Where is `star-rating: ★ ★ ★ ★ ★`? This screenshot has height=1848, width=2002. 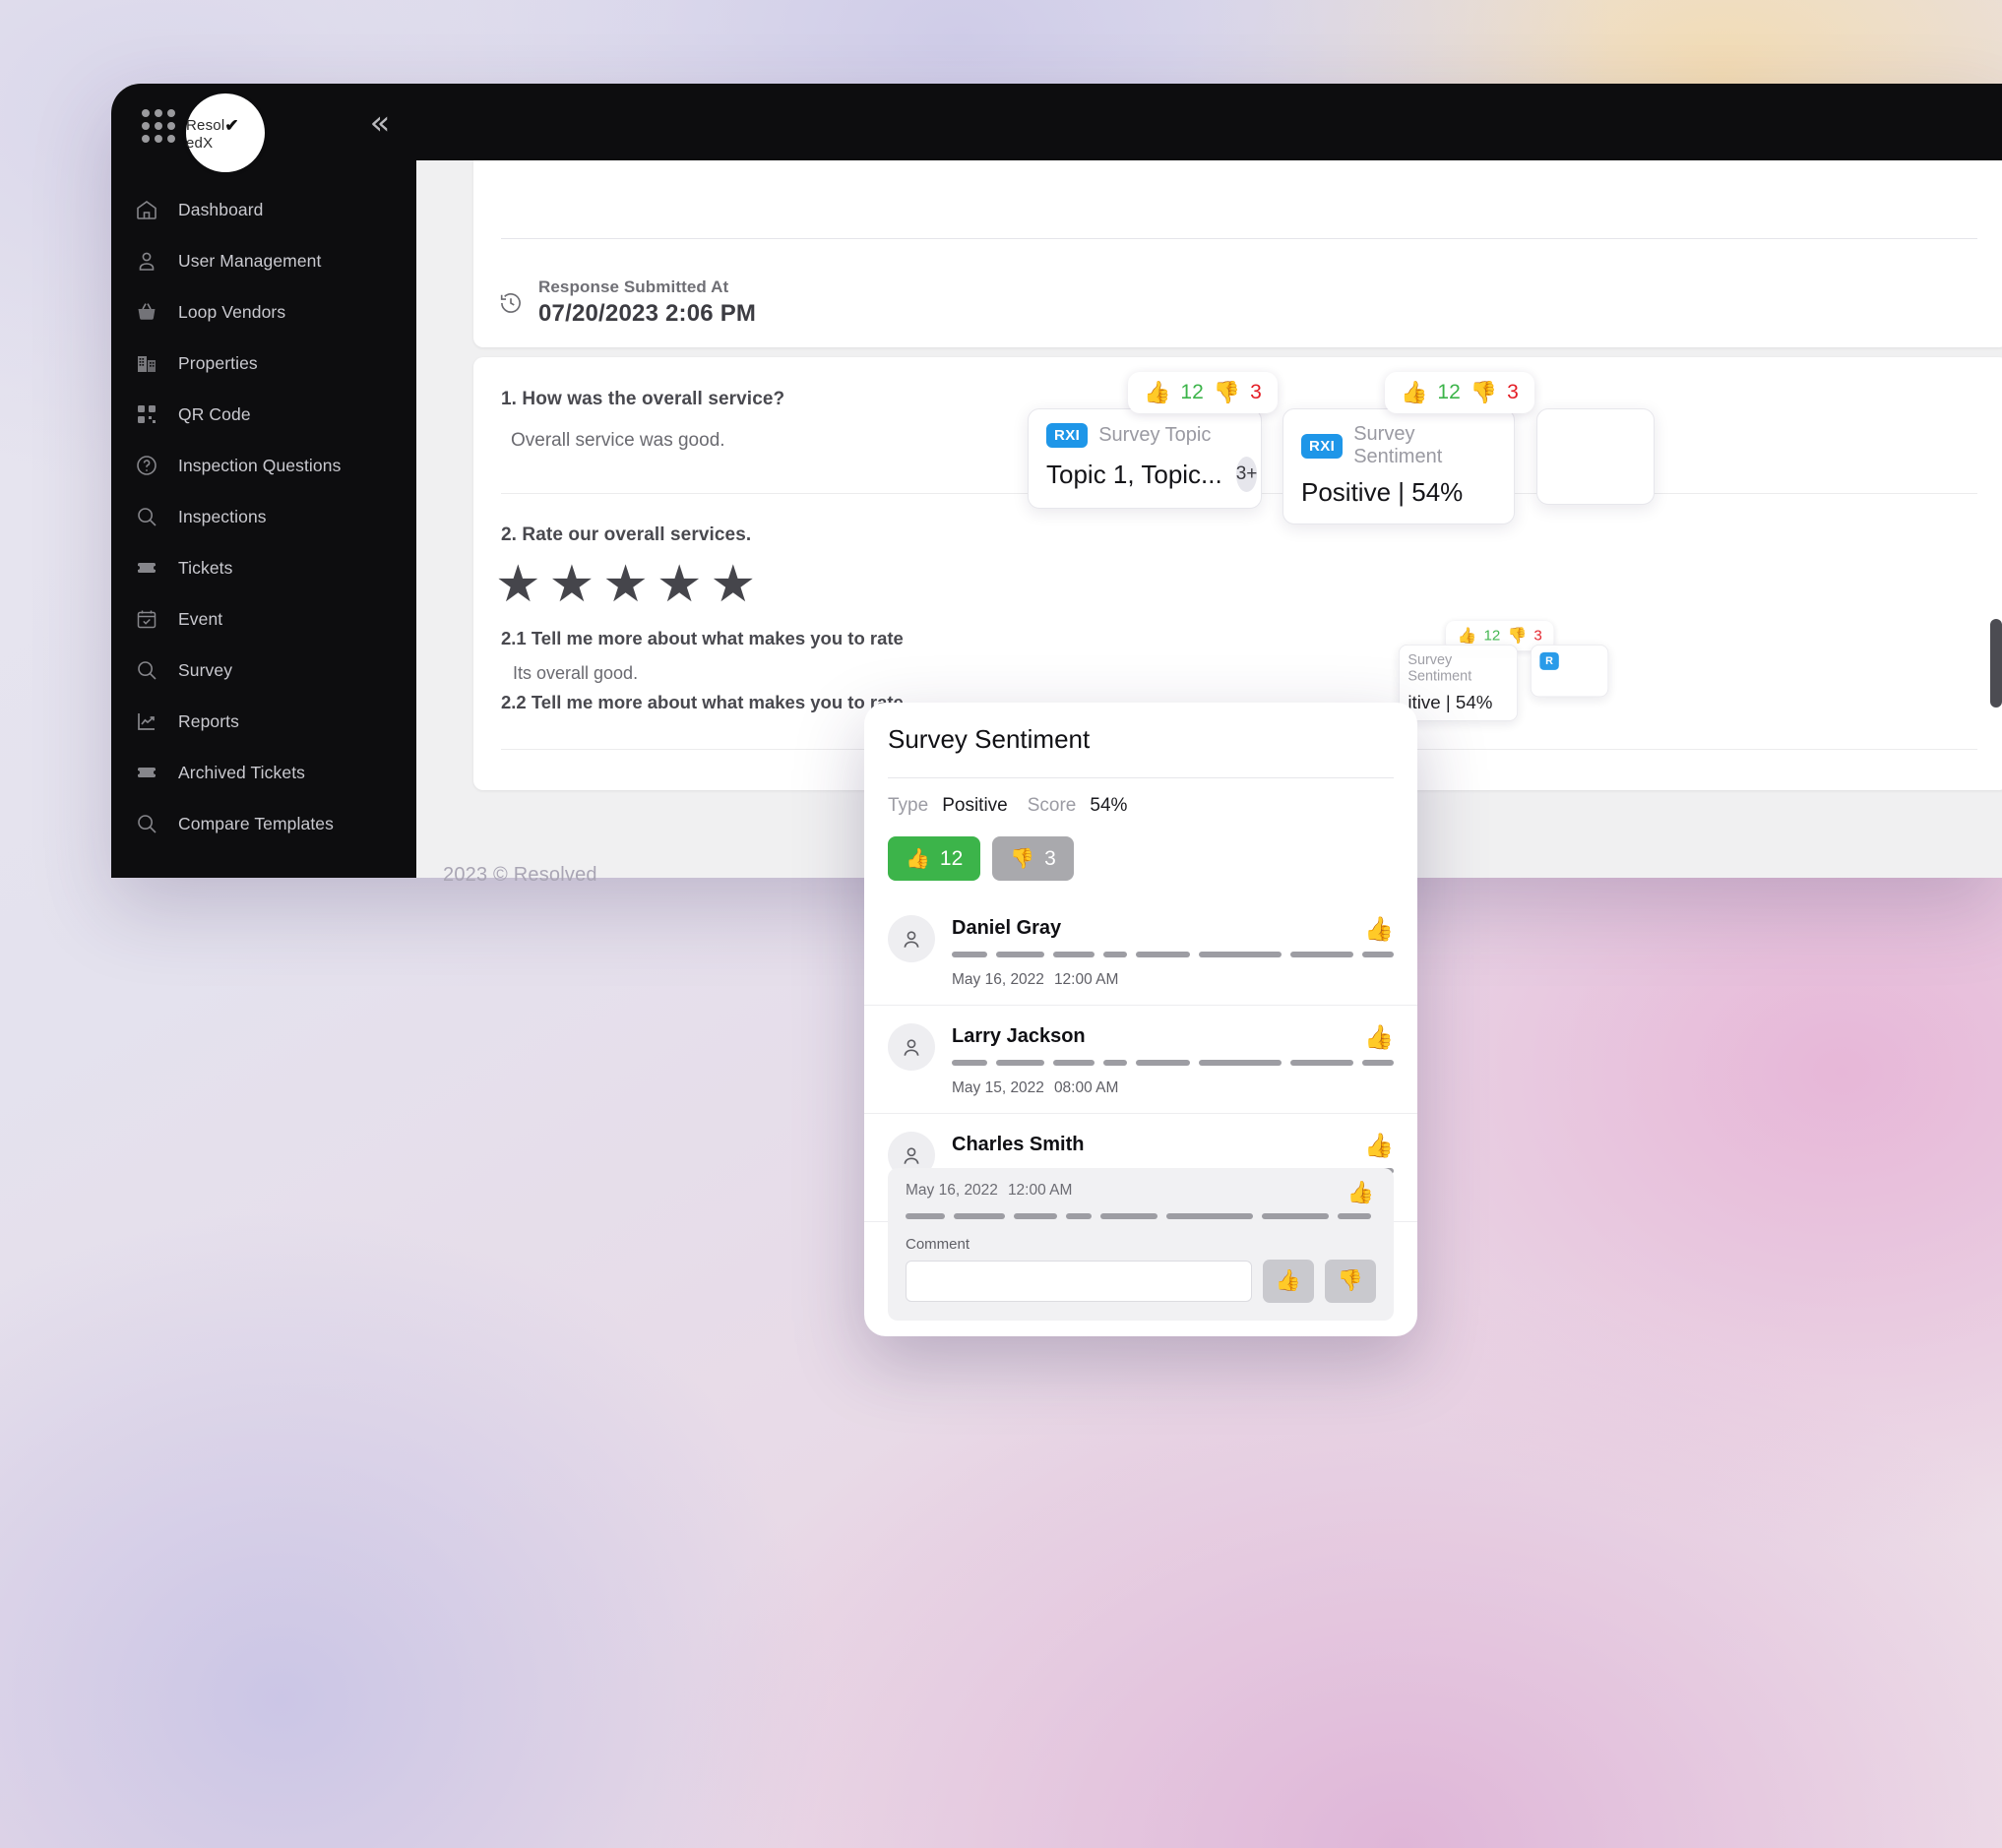
star-rating: ★ ★ ★ ★ ★ is located at coordinates (625, 584).